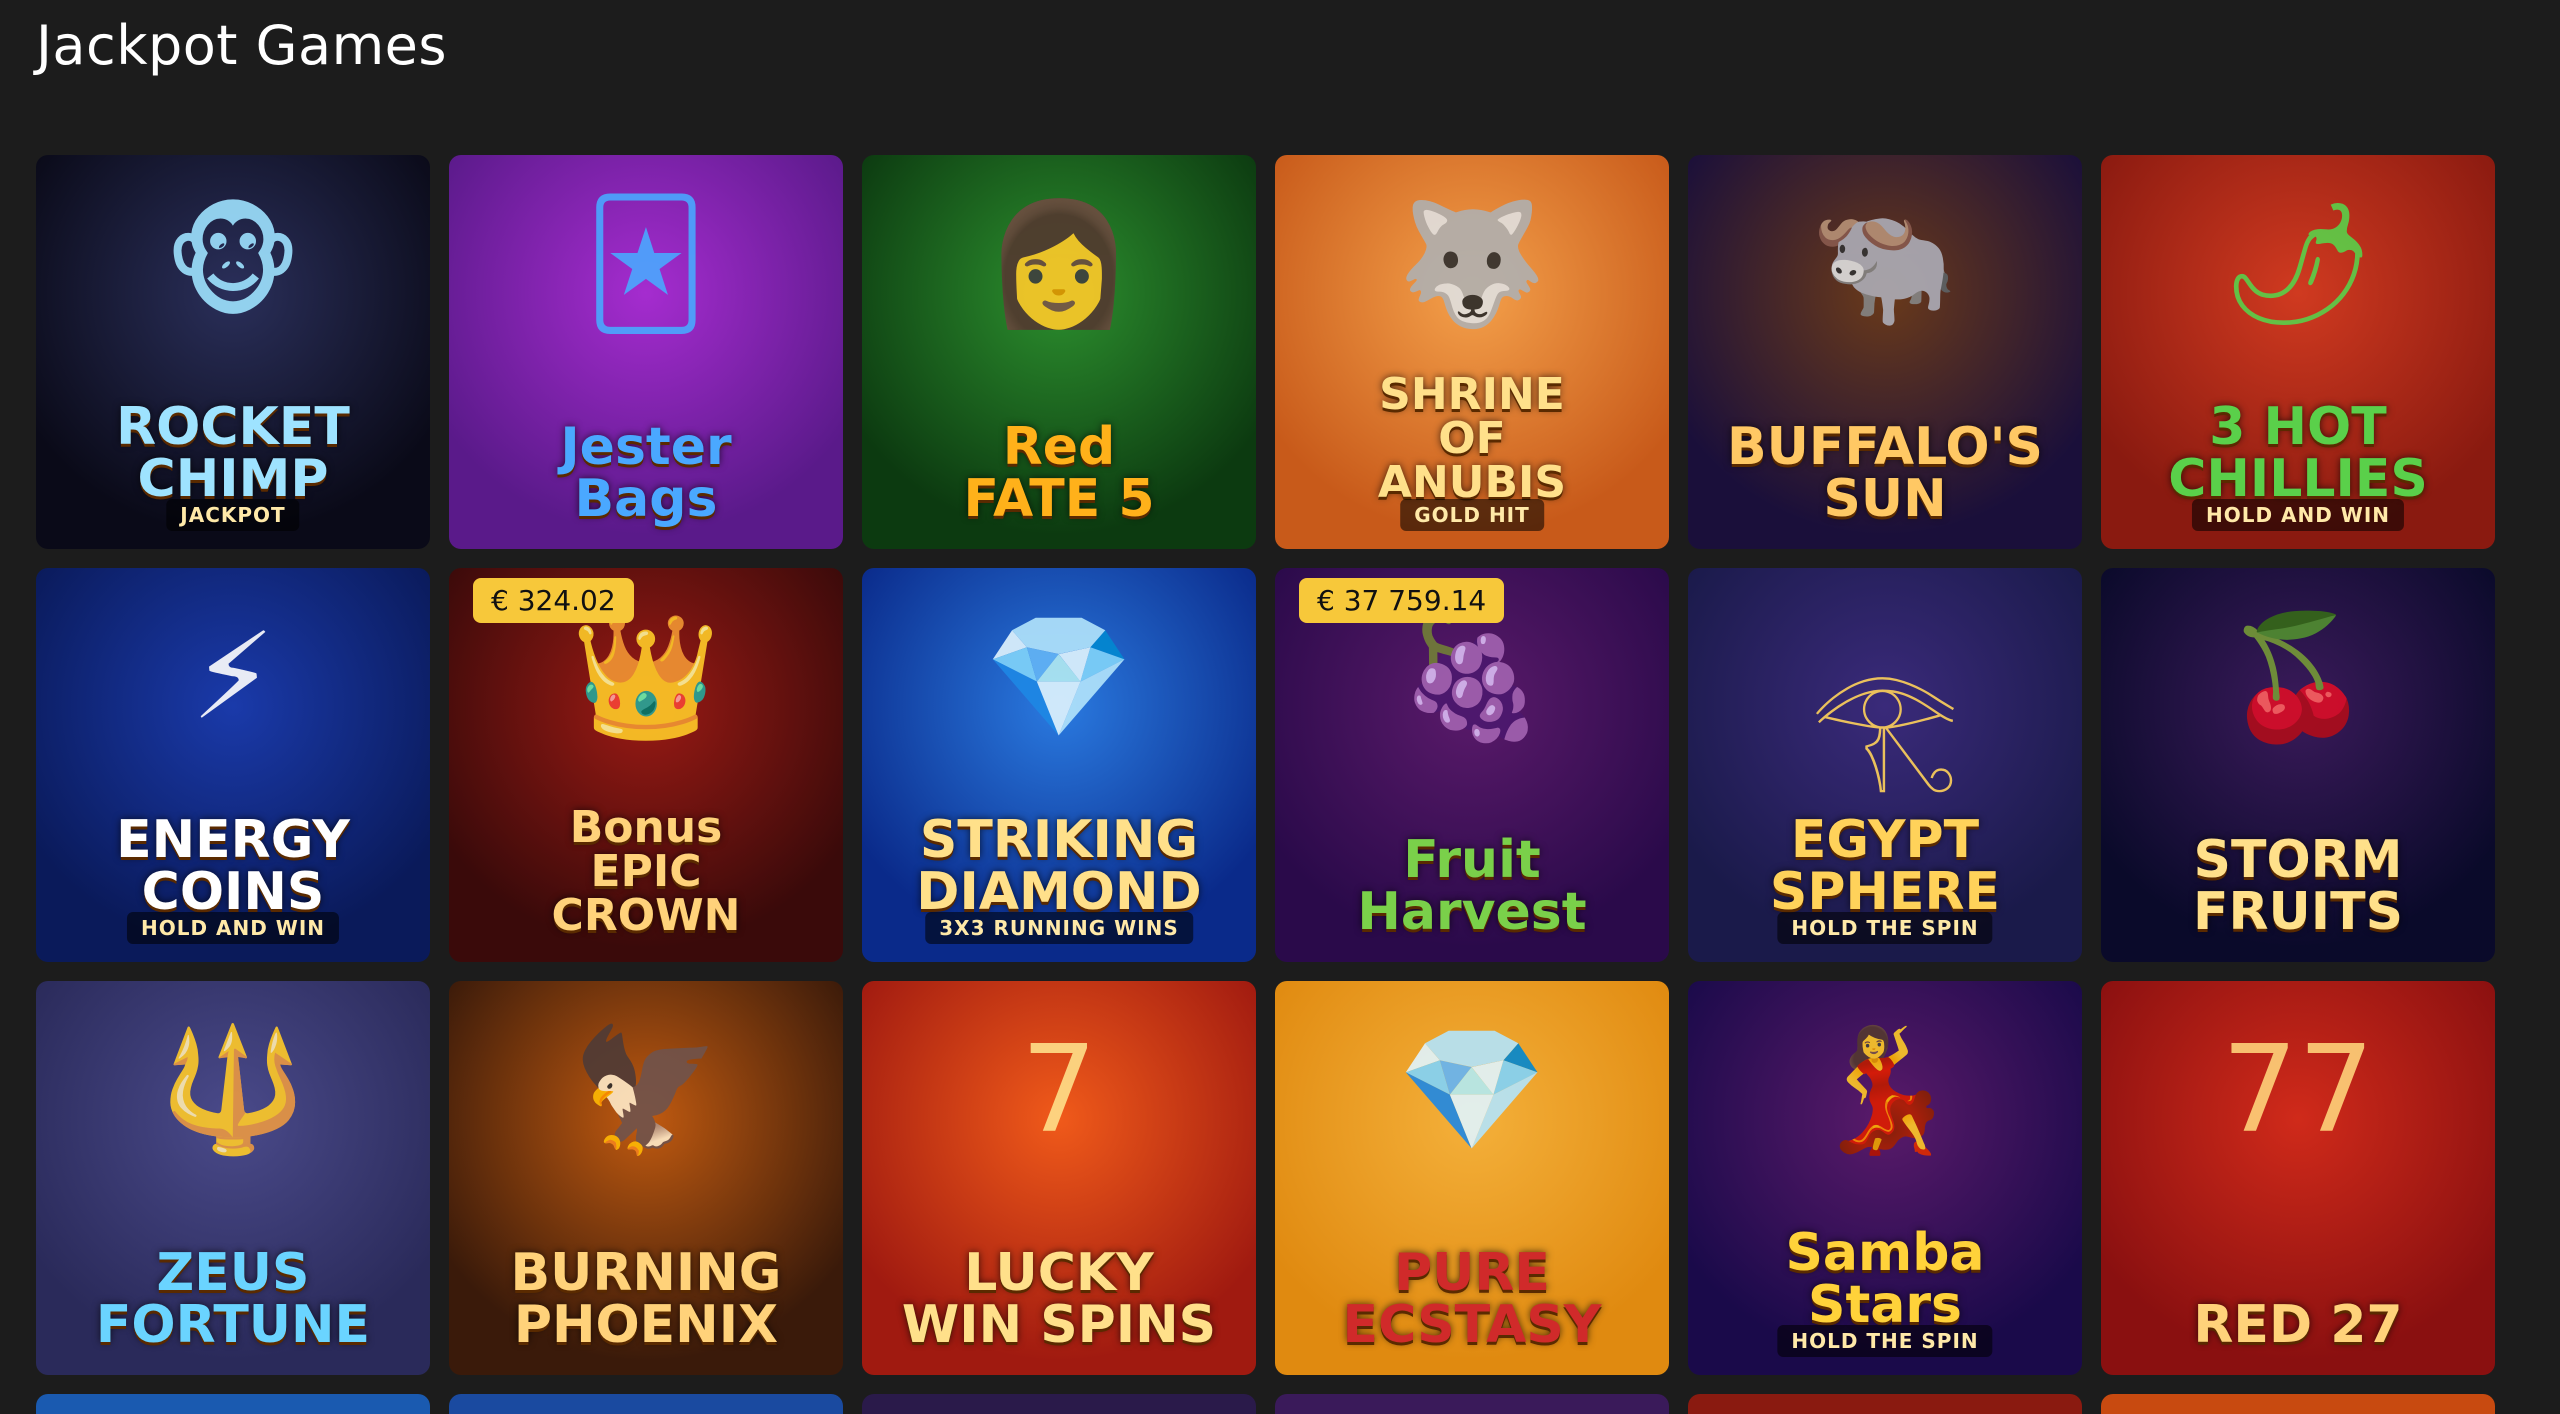 The width and height of the screenshot is (2560, 1414). What do you see at coordinates (1059, 1299) in the screenshot?
I see `game-title: LUCKY WIN SPINS` at bounding box center [1059, 1299].